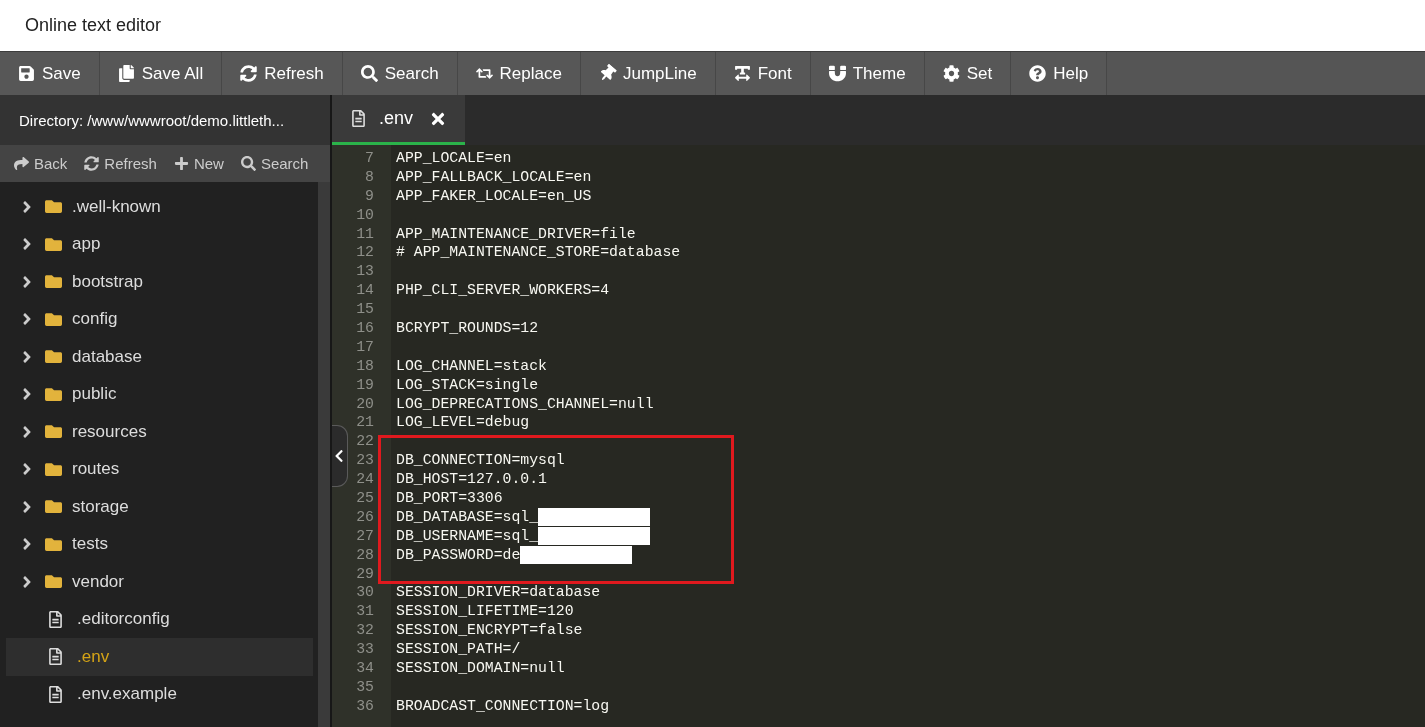 This screenshot has height=727, width=1425. What do you see at coordinates (467, 536) in the screenshot?
I see `code-line: DB_USERNAME=sql_` at bounding box center [467, 536].